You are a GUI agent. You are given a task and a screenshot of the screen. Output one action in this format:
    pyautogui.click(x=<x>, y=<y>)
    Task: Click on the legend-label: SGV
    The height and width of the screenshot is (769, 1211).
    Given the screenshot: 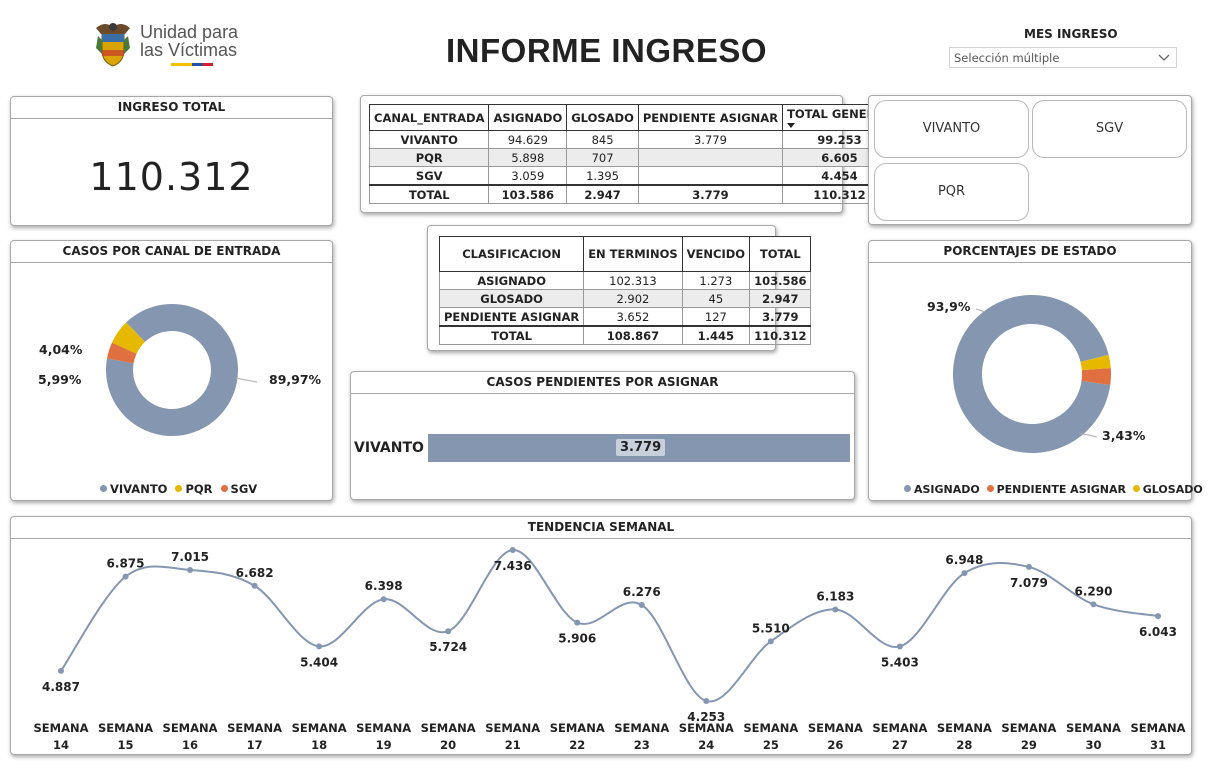 What is the action you would take?
    pyautogui.click(x=244, y=489)
    